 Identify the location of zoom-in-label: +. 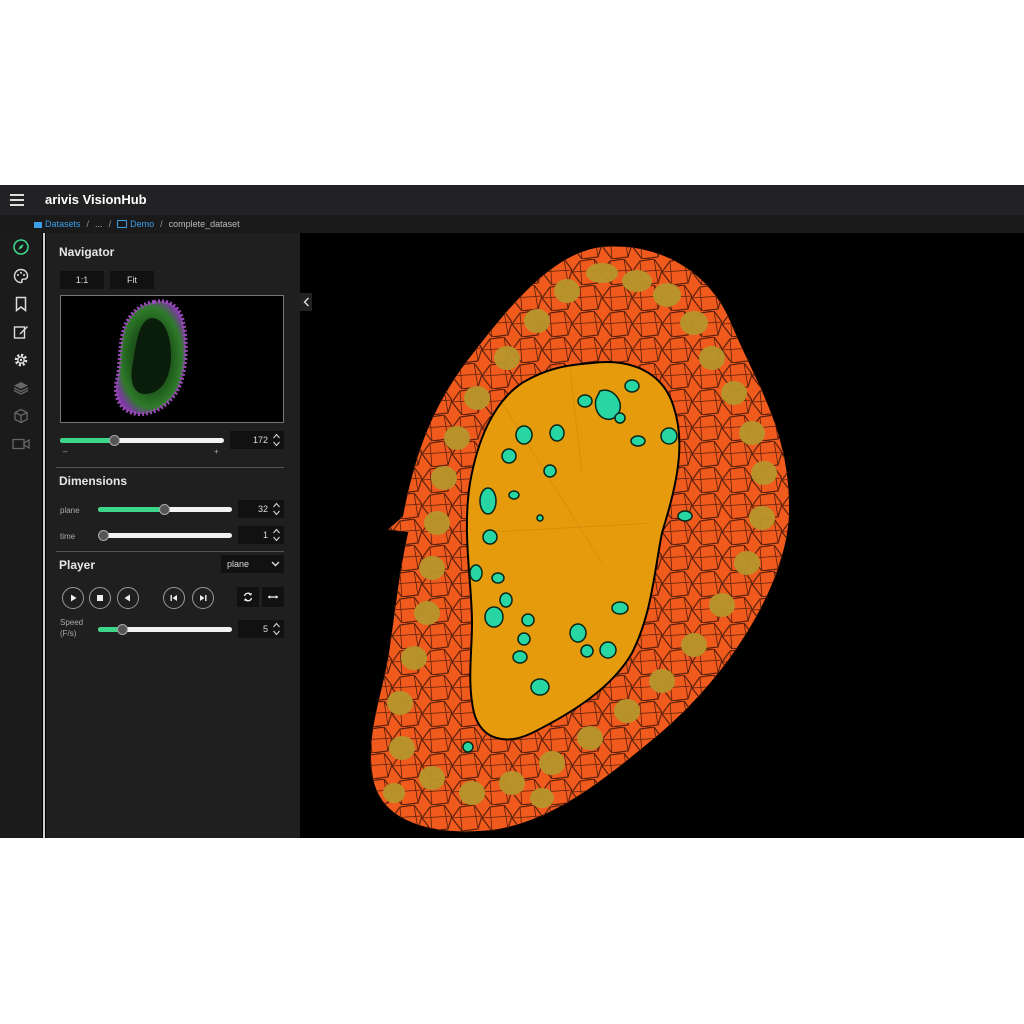
(216, 451).